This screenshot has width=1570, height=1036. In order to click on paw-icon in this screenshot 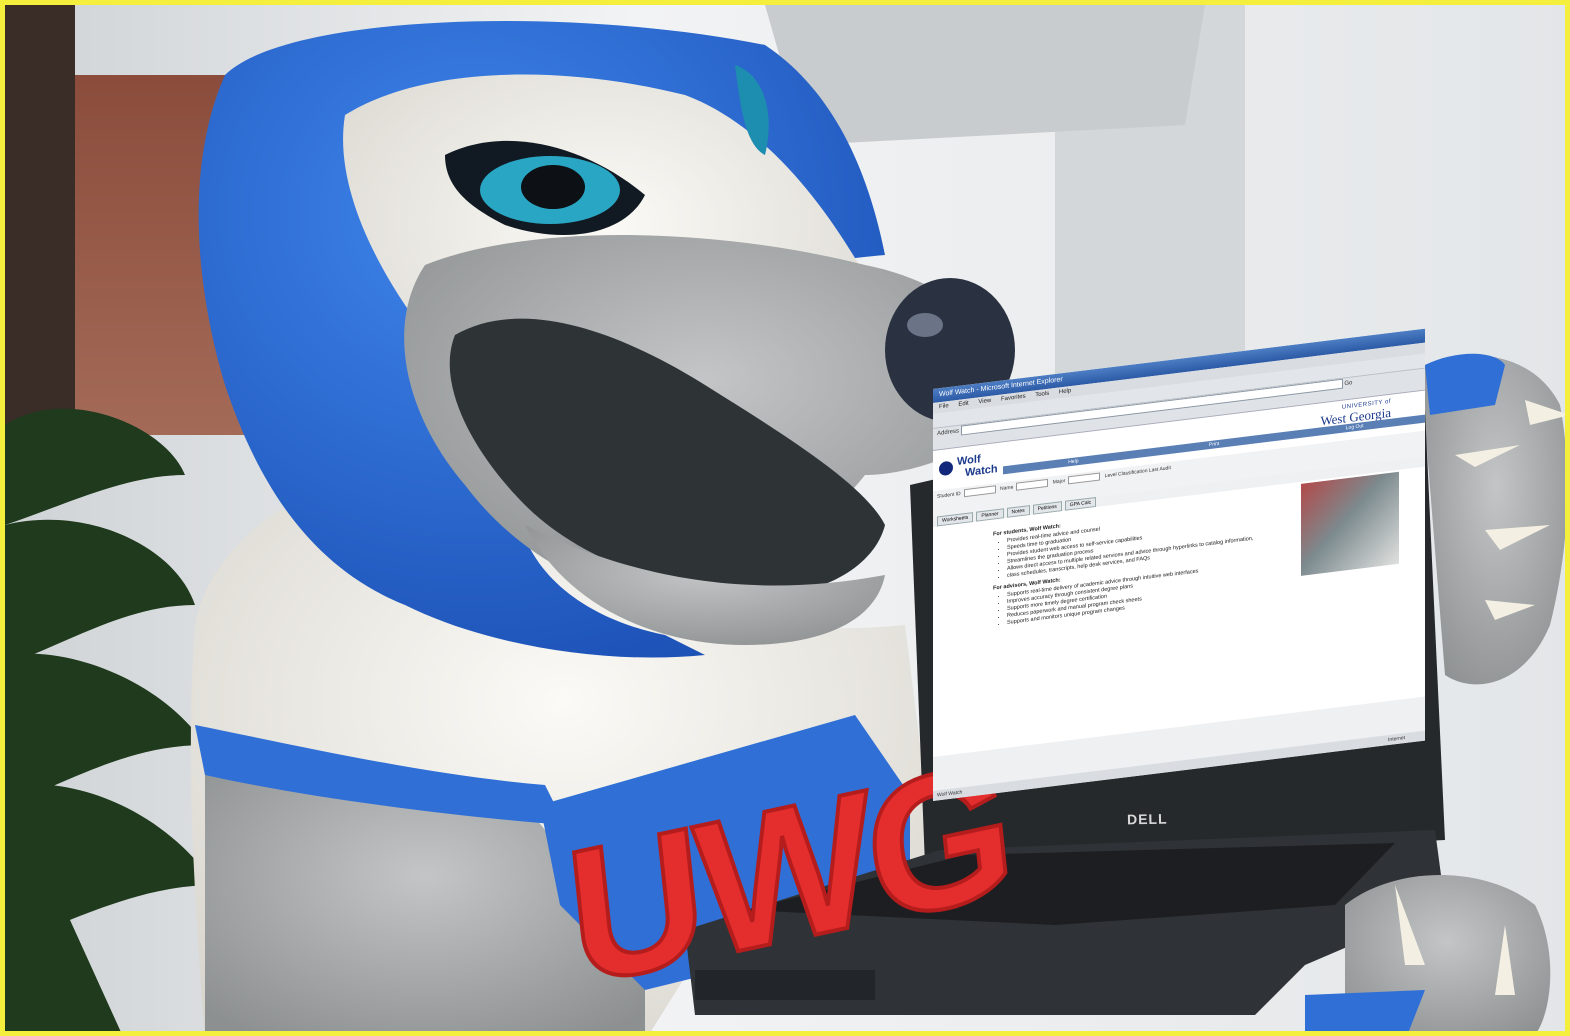, I will do `click(946, 468)`.